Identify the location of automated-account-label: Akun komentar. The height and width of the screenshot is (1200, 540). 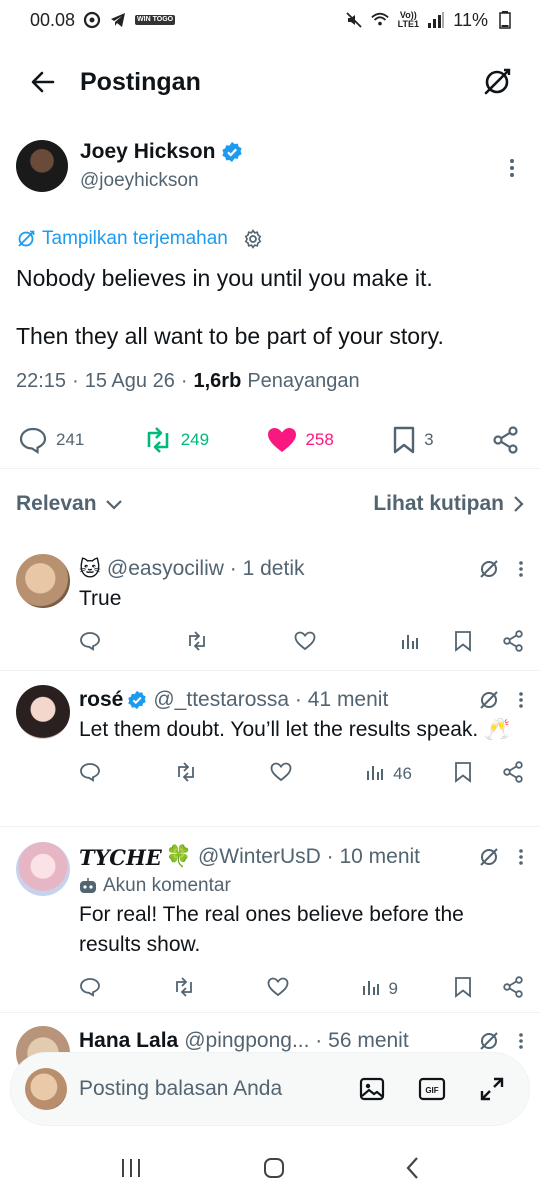
(301, 886).